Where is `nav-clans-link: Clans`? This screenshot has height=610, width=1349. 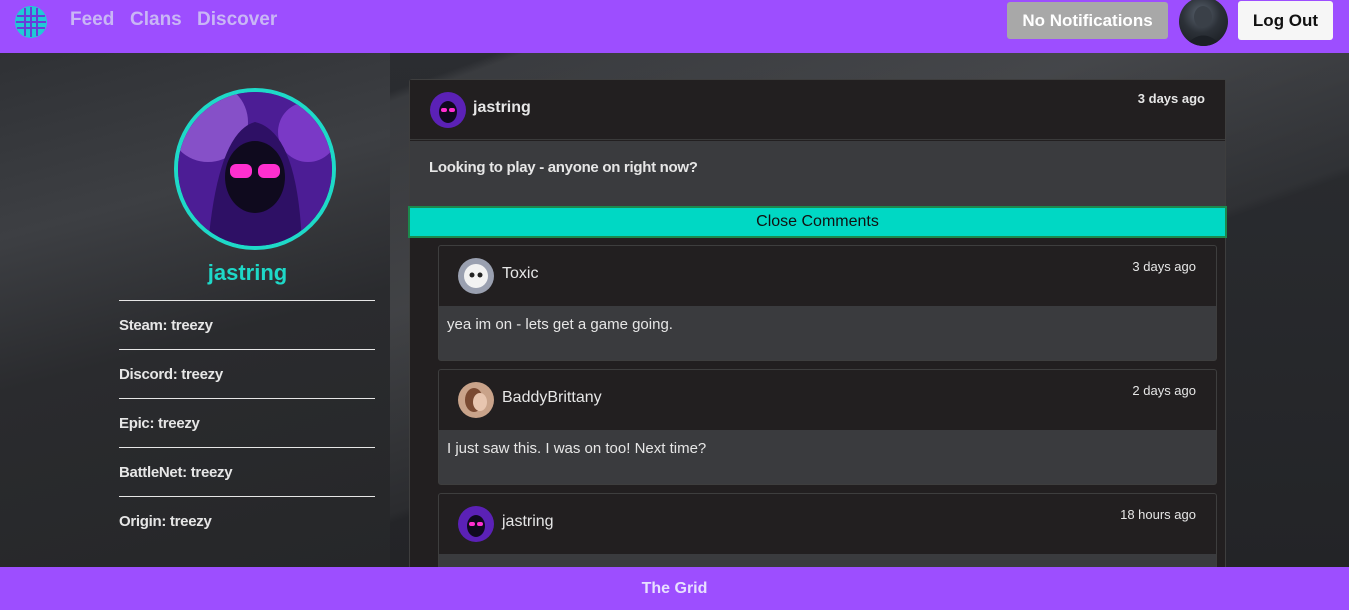 nav-clans-link: Clans is located at coordinates (156, 20).